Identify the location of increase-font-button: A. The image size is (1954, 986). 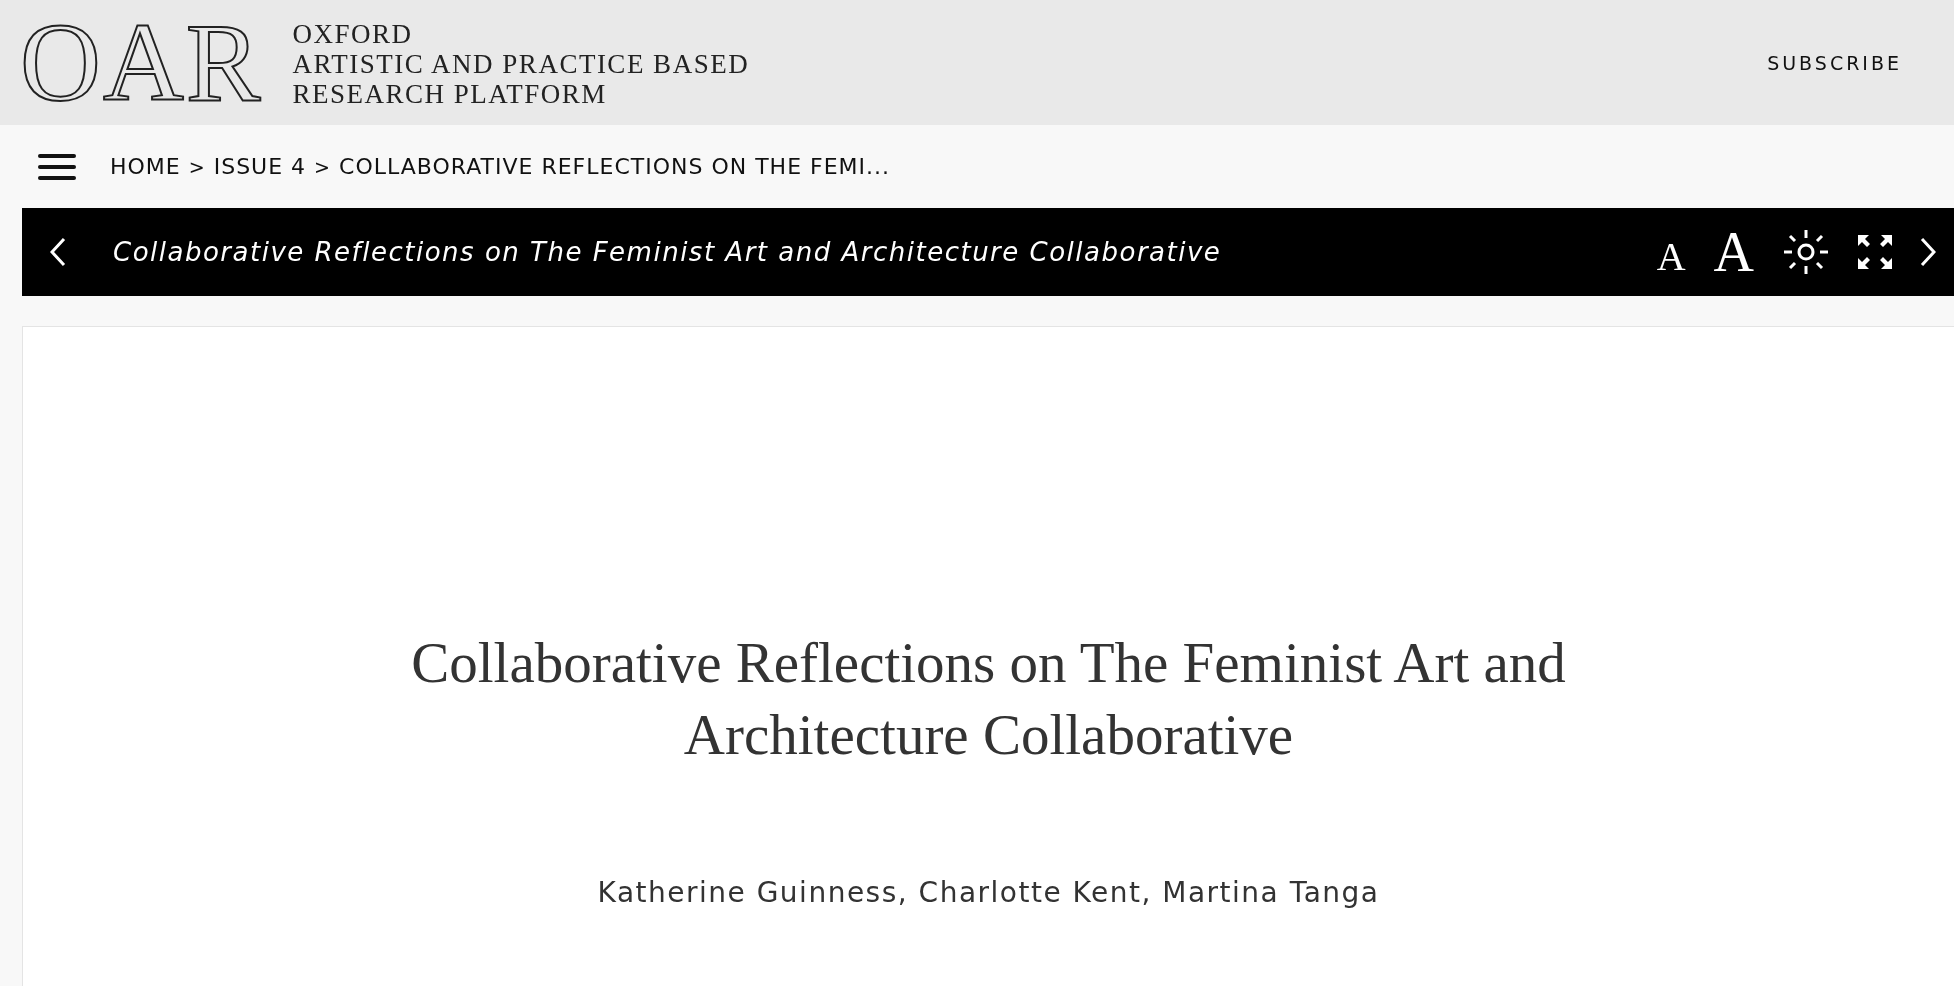
(1733, 252).